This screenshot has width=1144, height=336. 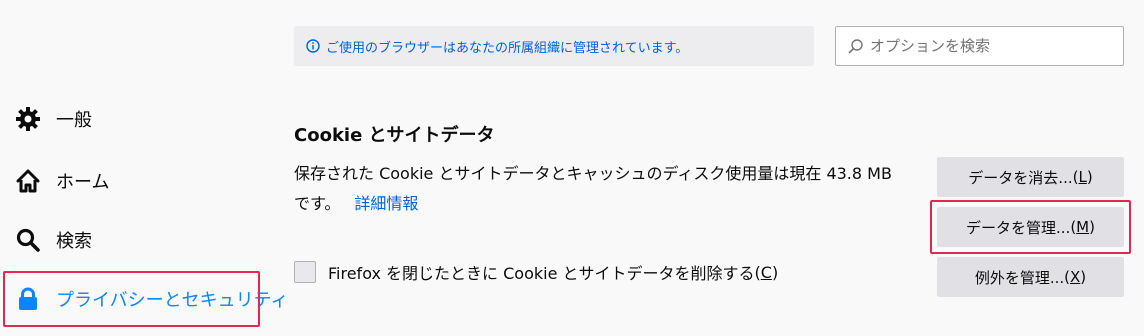 I want to click on delete-on-close-option: Firefox を閉じたときに Cookie とサイトデータを削除する (C), so click(x=536, y=272).